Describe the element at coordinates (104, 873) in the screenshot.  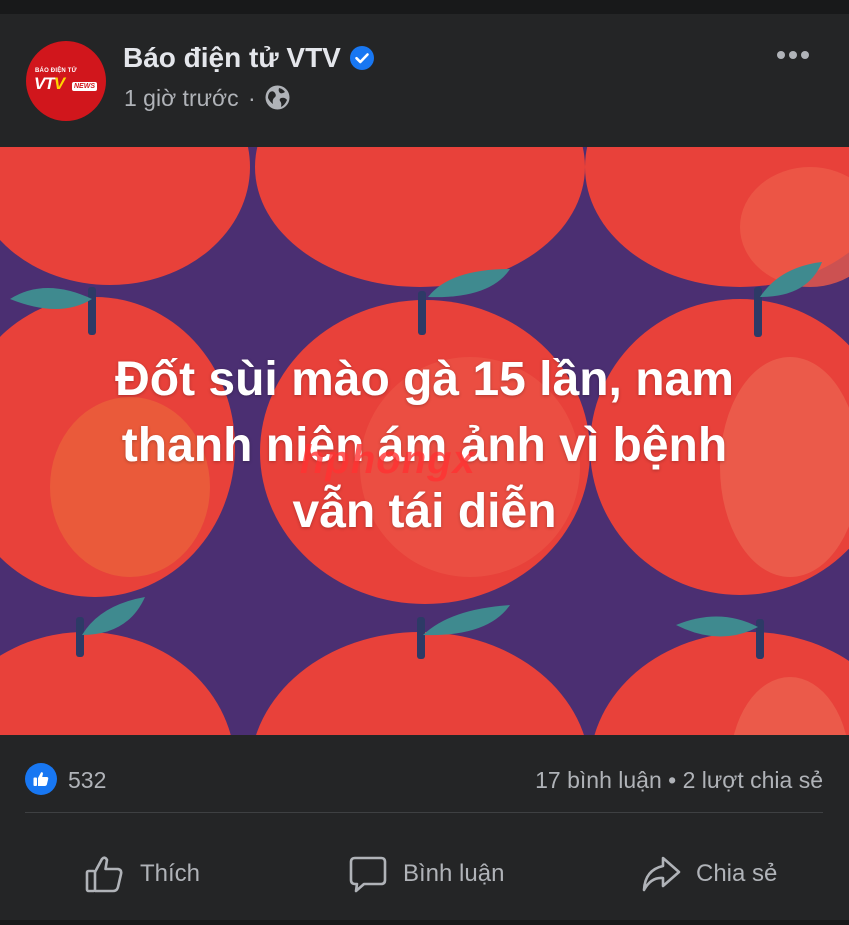
I see `like-icon` at that location.